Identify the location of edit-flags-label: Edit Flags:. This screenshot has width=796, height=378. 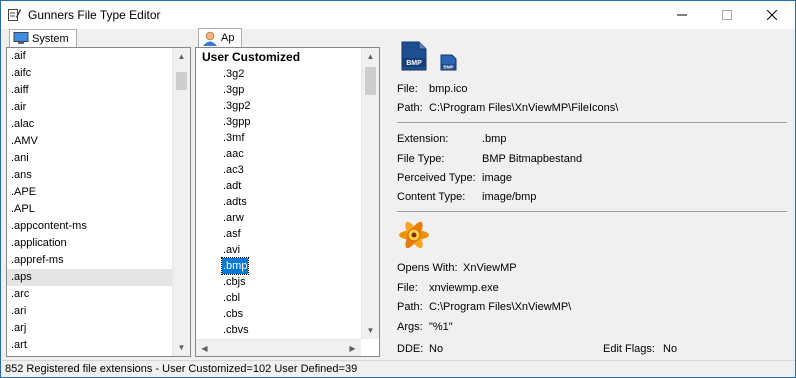
(629, 349).